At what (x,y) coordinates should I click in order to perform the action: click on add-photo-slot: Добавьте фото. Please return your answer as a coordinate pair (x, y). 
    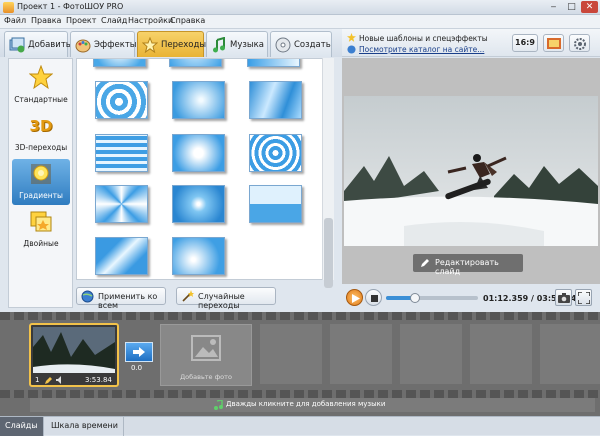
    Looking at the image, I should click on (206, 355).